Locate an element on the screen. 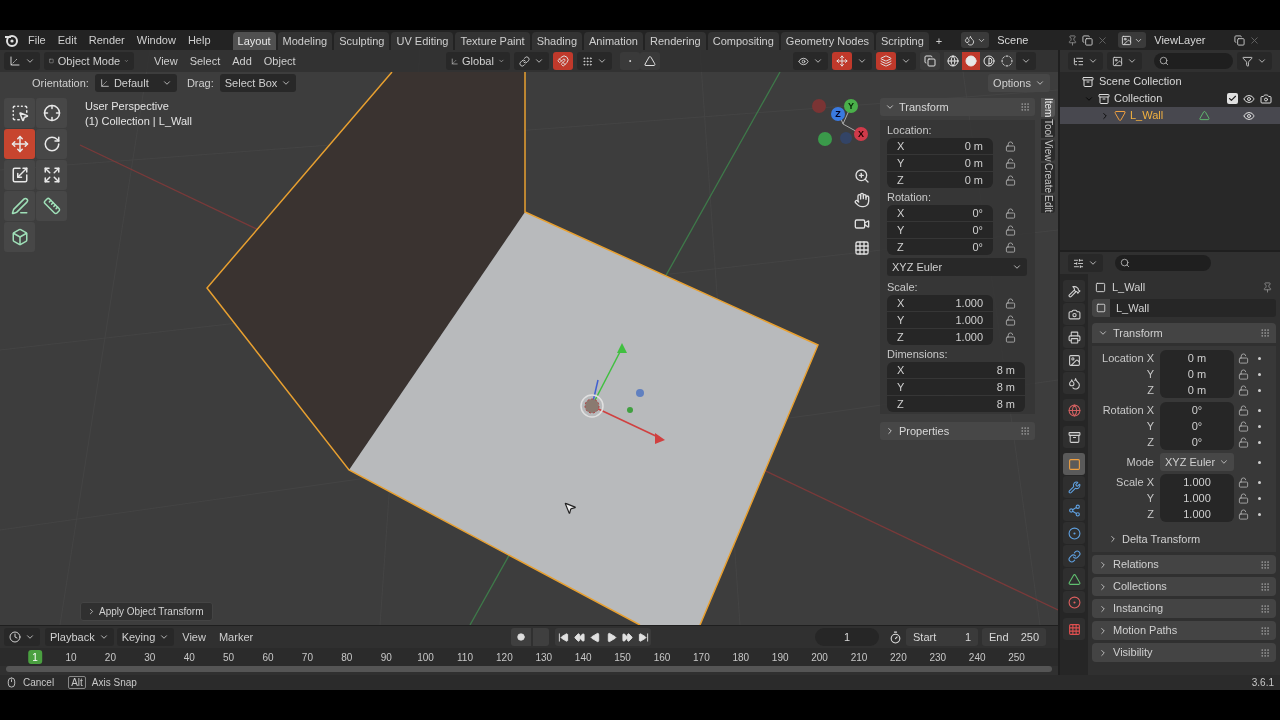 The width and height of the screenshot is (1280, 720). number-field: Z 1.000 is located at coordinates (940, 337).